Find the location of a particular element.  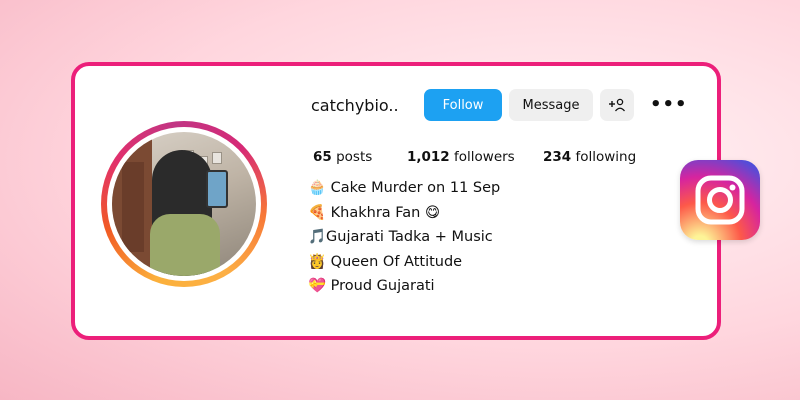

photo-dress is located at coordinates (185, 245).